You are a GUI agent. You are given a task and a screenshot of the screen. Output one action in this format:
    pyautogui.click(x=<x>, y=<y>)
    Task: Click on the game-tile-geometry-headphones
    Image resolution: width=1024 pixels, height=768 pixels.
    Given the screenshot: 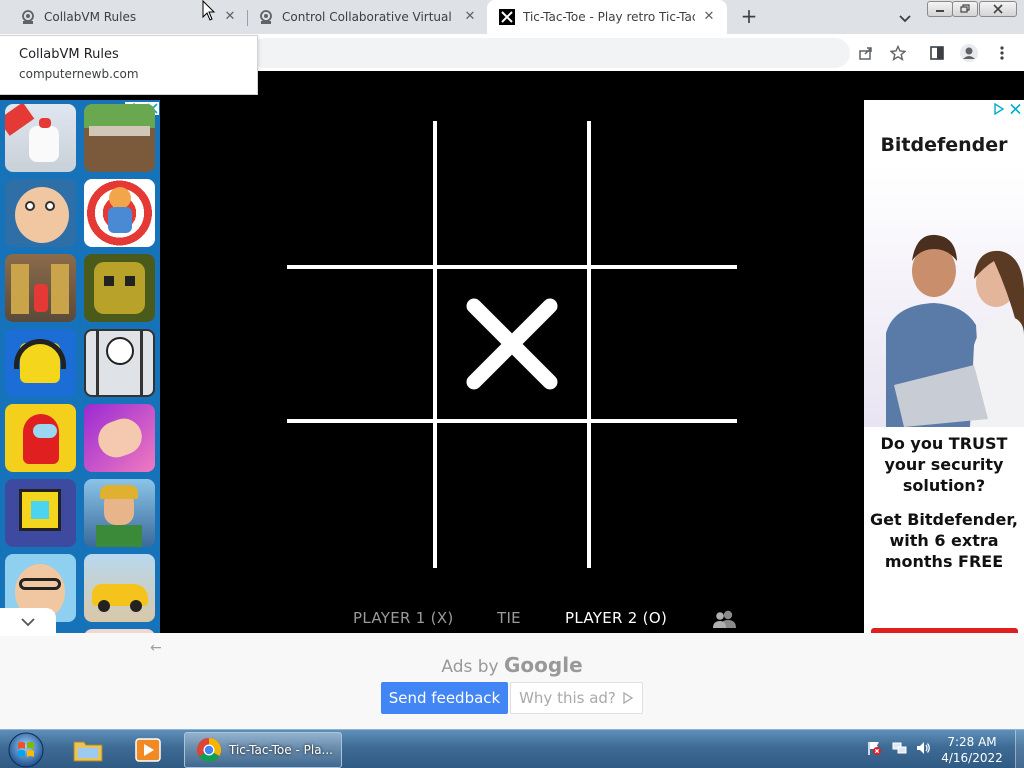 What is the action you would take?
    pyautogui.click(x=40, y=363)
    